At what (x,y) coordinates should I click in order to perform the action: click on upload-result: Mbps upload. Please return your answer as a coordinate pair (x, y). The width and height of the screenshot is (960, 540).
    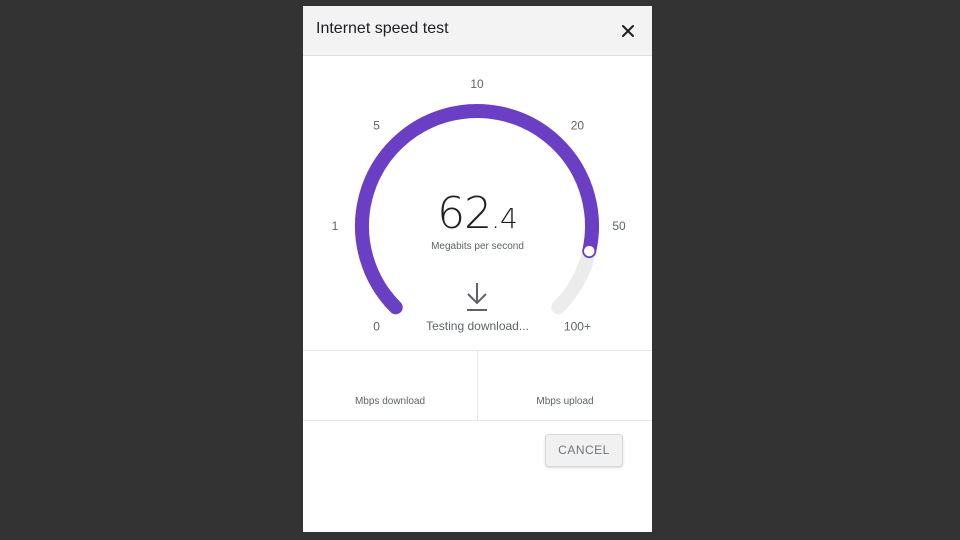
    Looking at the image, I should click on (565, 385).